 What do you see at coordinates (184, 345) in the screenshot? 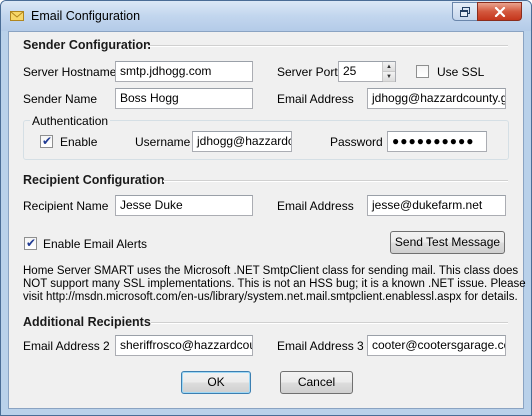
I see `email-address-2-input: sheriffrosco@hazzardcounty.gov` at bounding box center [184, 345].